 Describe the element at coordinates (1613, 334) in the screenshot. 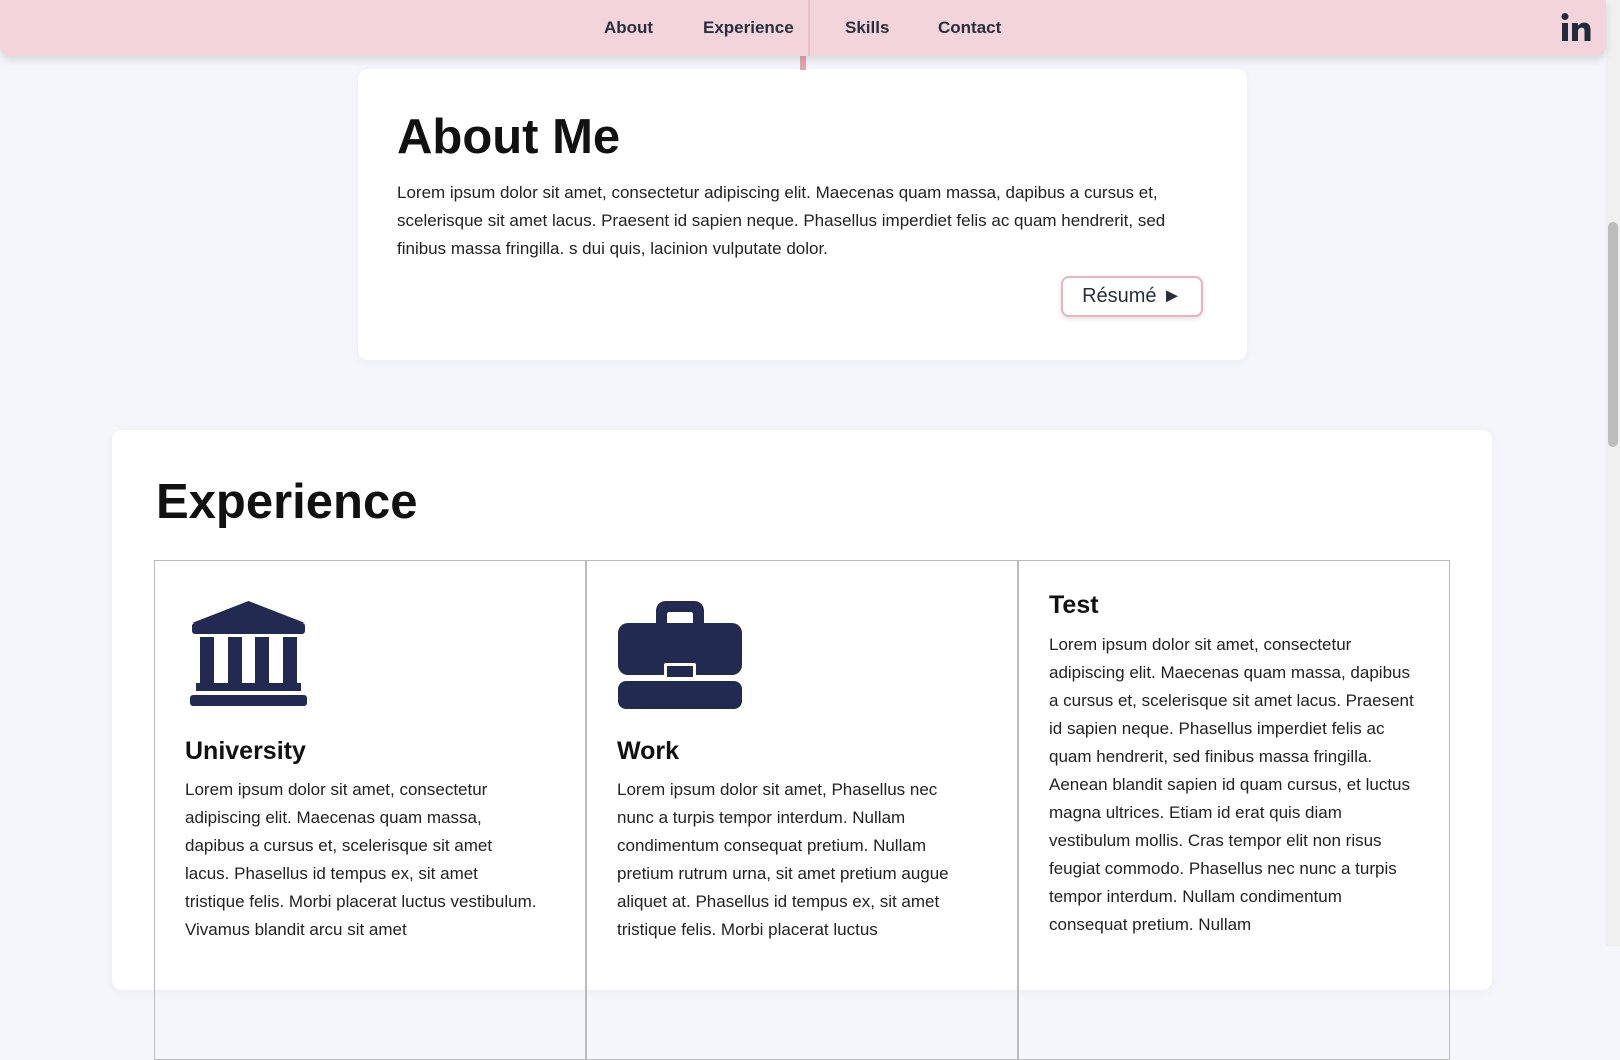

I see `scrollbar-thumb` at that location.